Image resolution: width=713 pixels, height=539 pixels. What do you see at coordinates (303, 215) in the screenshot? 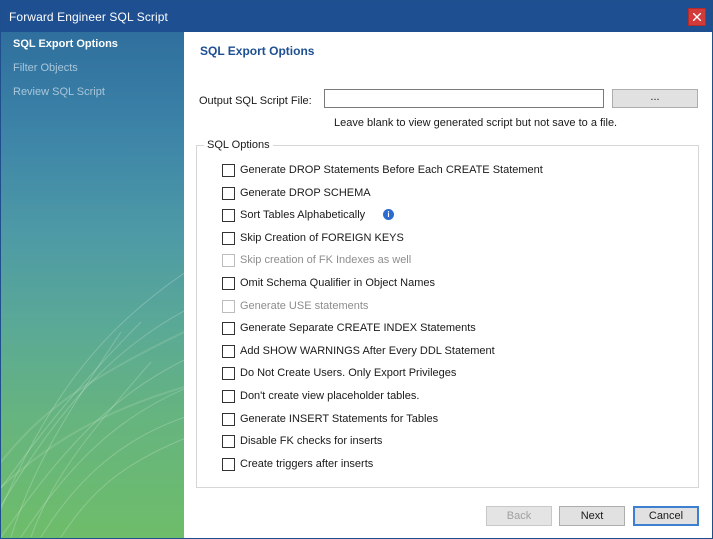
I see `option-label: Sort Tables Alphabetically` at bounding box center [303, 215].